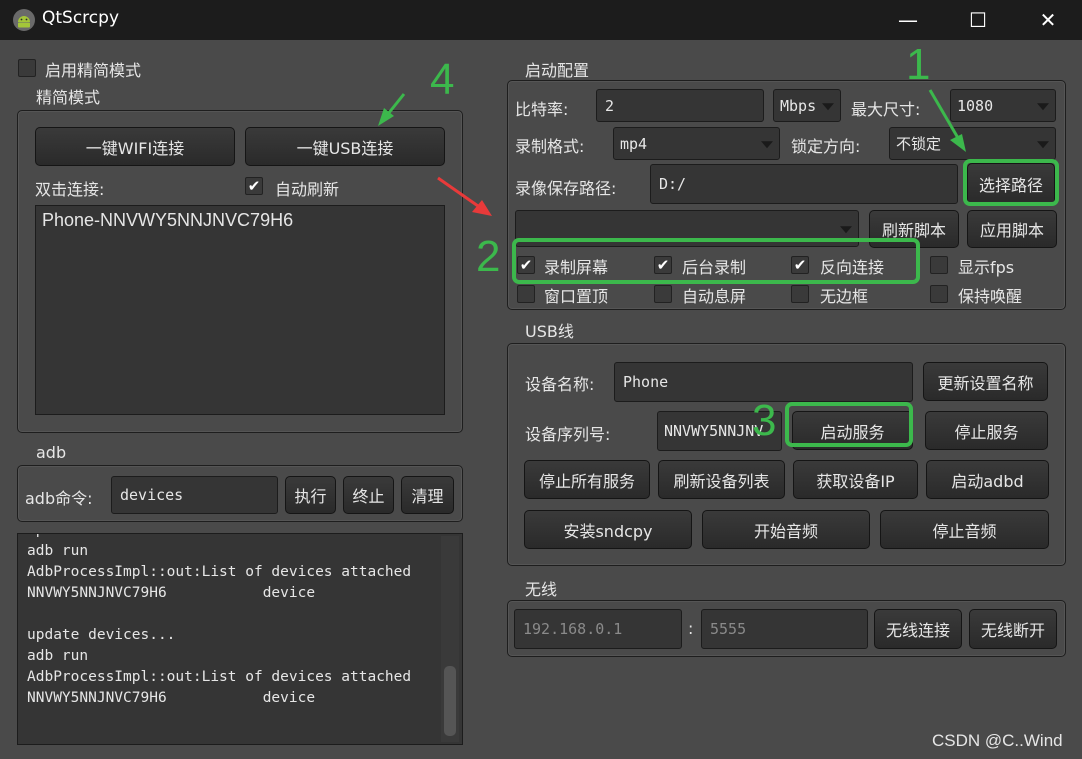 This screenshot has height=759, width=1082. What do you see at coordinates (997, 740) in the screenshot?
I see `watermark: CSDN @C..Wind` at bounding box center [997, 740].